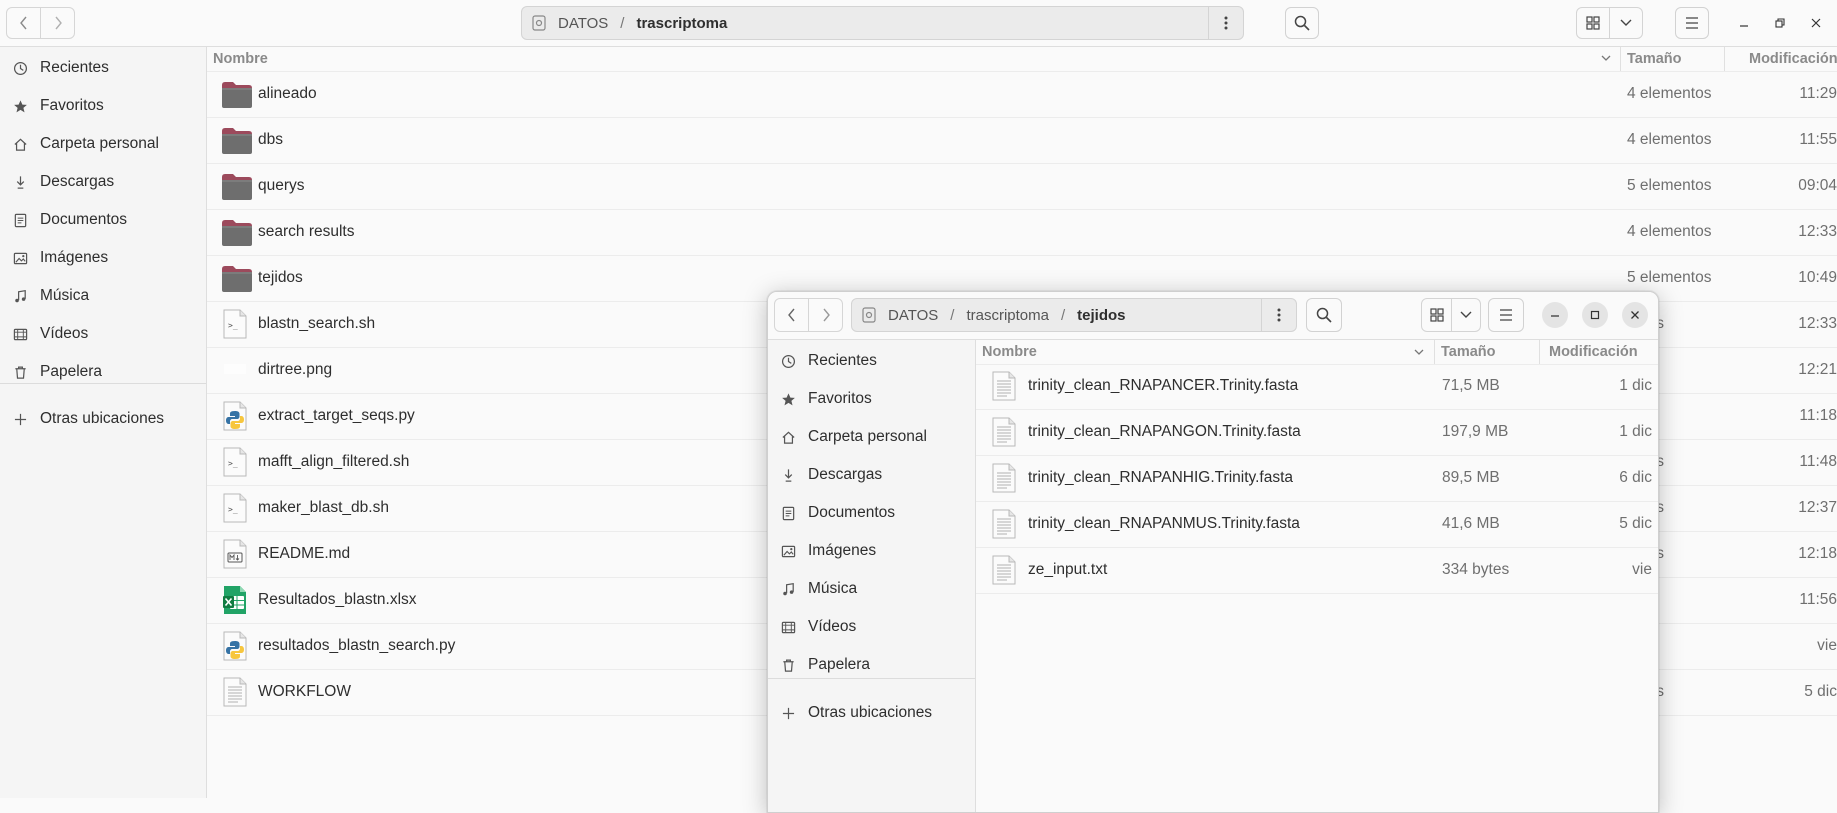 The width and height of the screenshot is (1837, 813). What do you see at coordinates (287, 93) in the screenshot?
I see `file-name: alineado` at bounding box center [287, 93].